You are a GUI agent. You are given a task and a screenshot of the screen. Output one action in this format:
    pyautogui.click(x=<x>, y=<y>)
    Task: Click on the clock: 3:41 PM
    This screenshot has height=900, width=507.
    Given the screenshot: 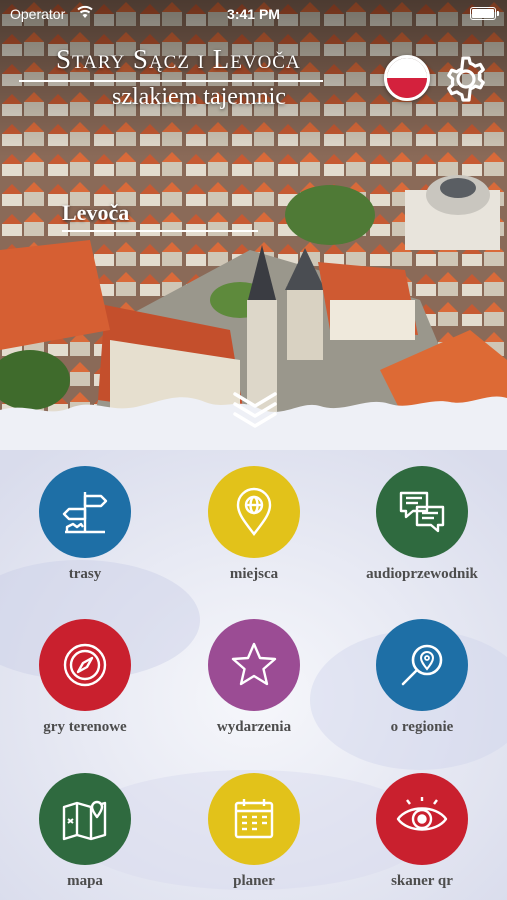 What is the action you would take?
    pyautogui.click(x=253, y=14)
    